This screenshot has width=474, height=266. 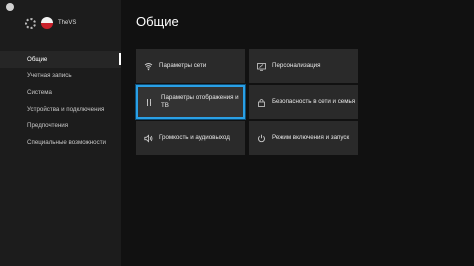 I want to click on nav-item-accessibility: Специальные возможности, so click(x=60, y=142).